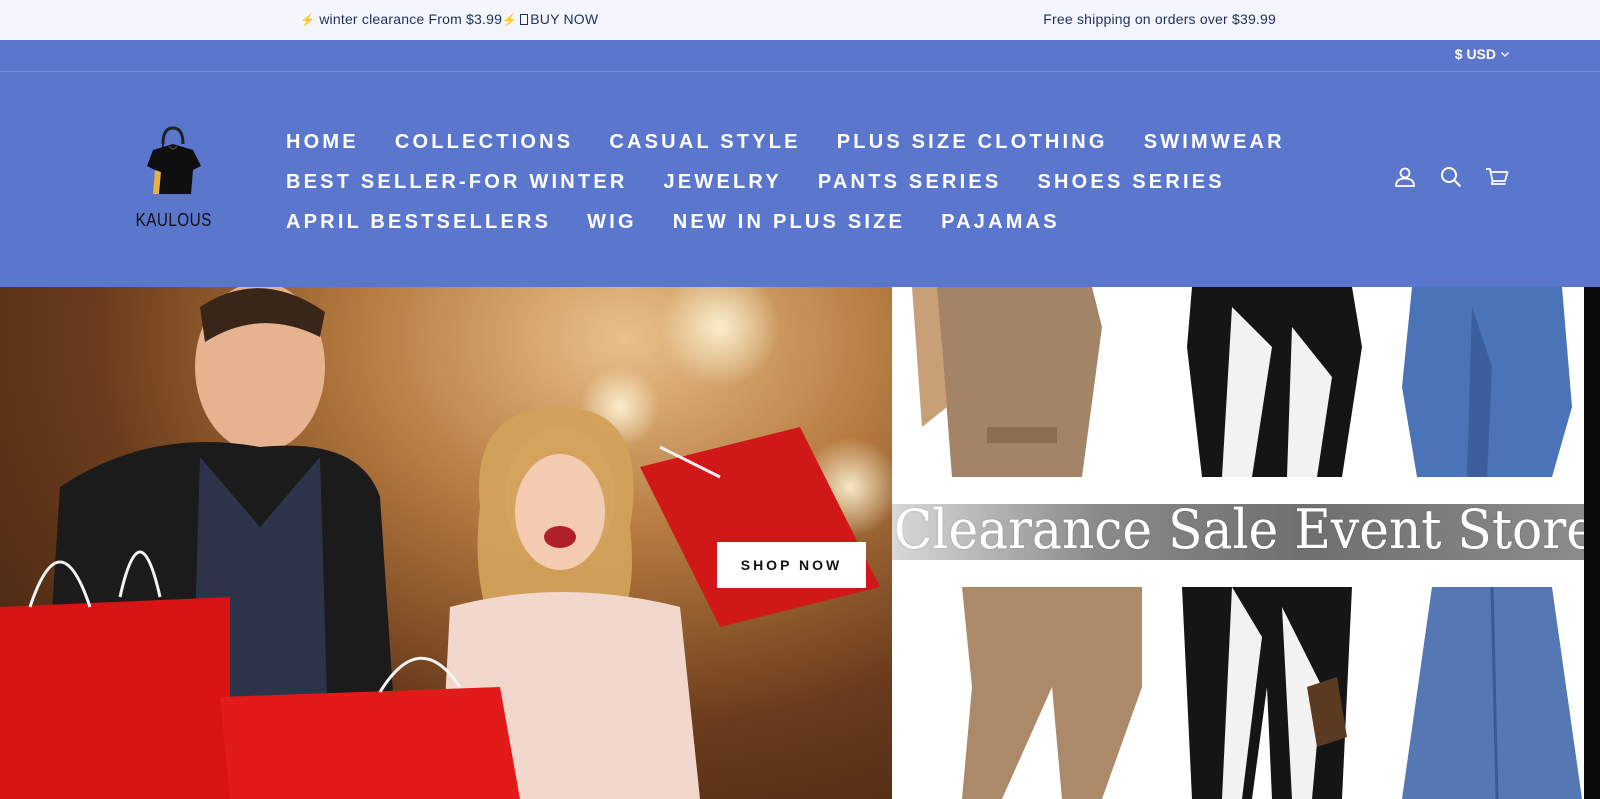  What do you see at coordinates (972, 142) in the screenshot?
I see `nav-item-plus-size-clothing: PLUS SIZE CLOTHING` at bounding box center [972, 142].